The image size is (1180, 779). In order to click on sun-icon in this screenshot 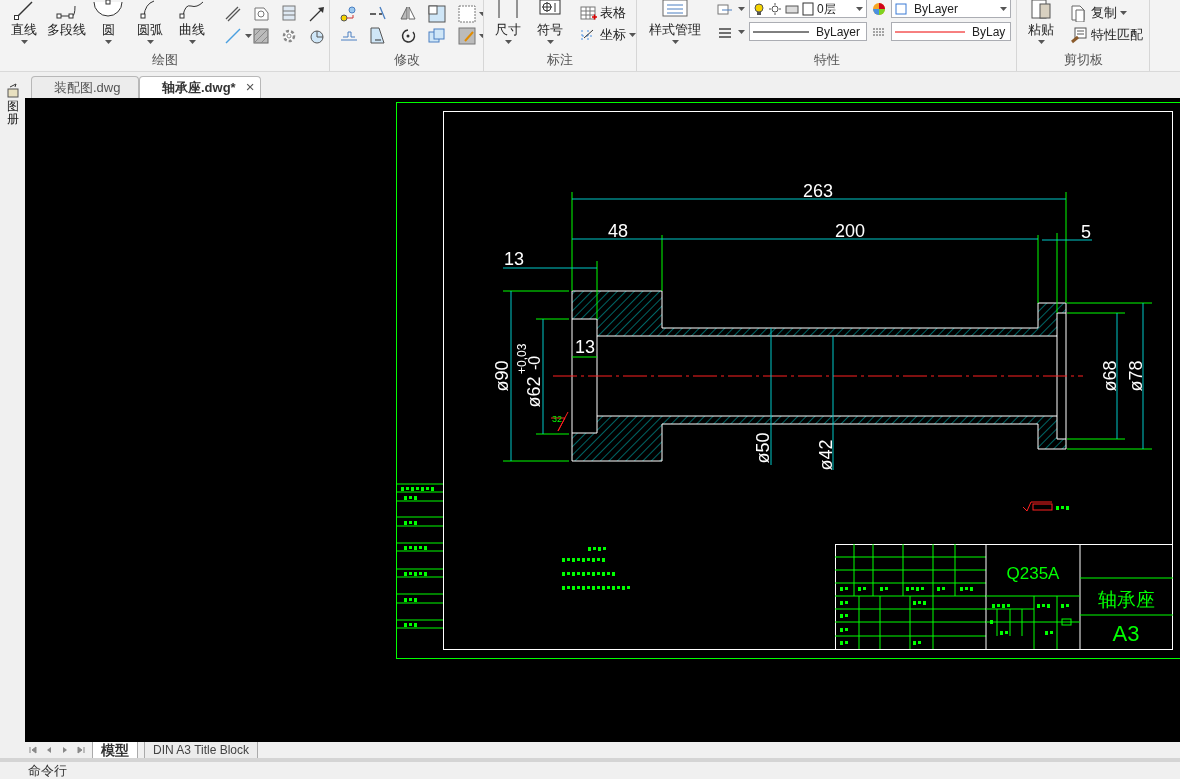, I will do `click(775, 8)`.